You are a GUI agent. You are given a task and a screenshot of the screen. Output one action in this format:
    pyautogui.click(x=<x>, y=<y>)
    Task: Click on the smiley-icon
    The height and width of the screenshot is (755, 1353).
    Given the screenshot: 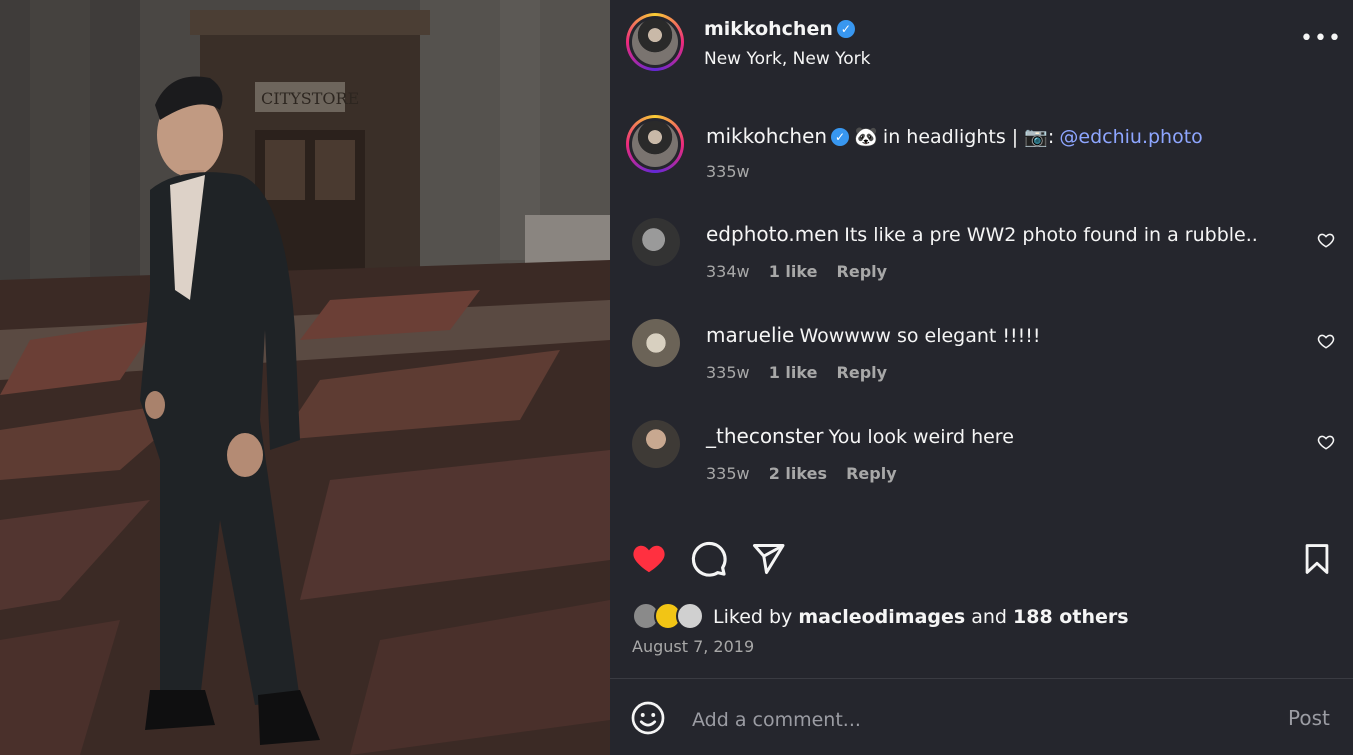 What is the action you would take?
    pyautogui.click(x=648, y=718)
    